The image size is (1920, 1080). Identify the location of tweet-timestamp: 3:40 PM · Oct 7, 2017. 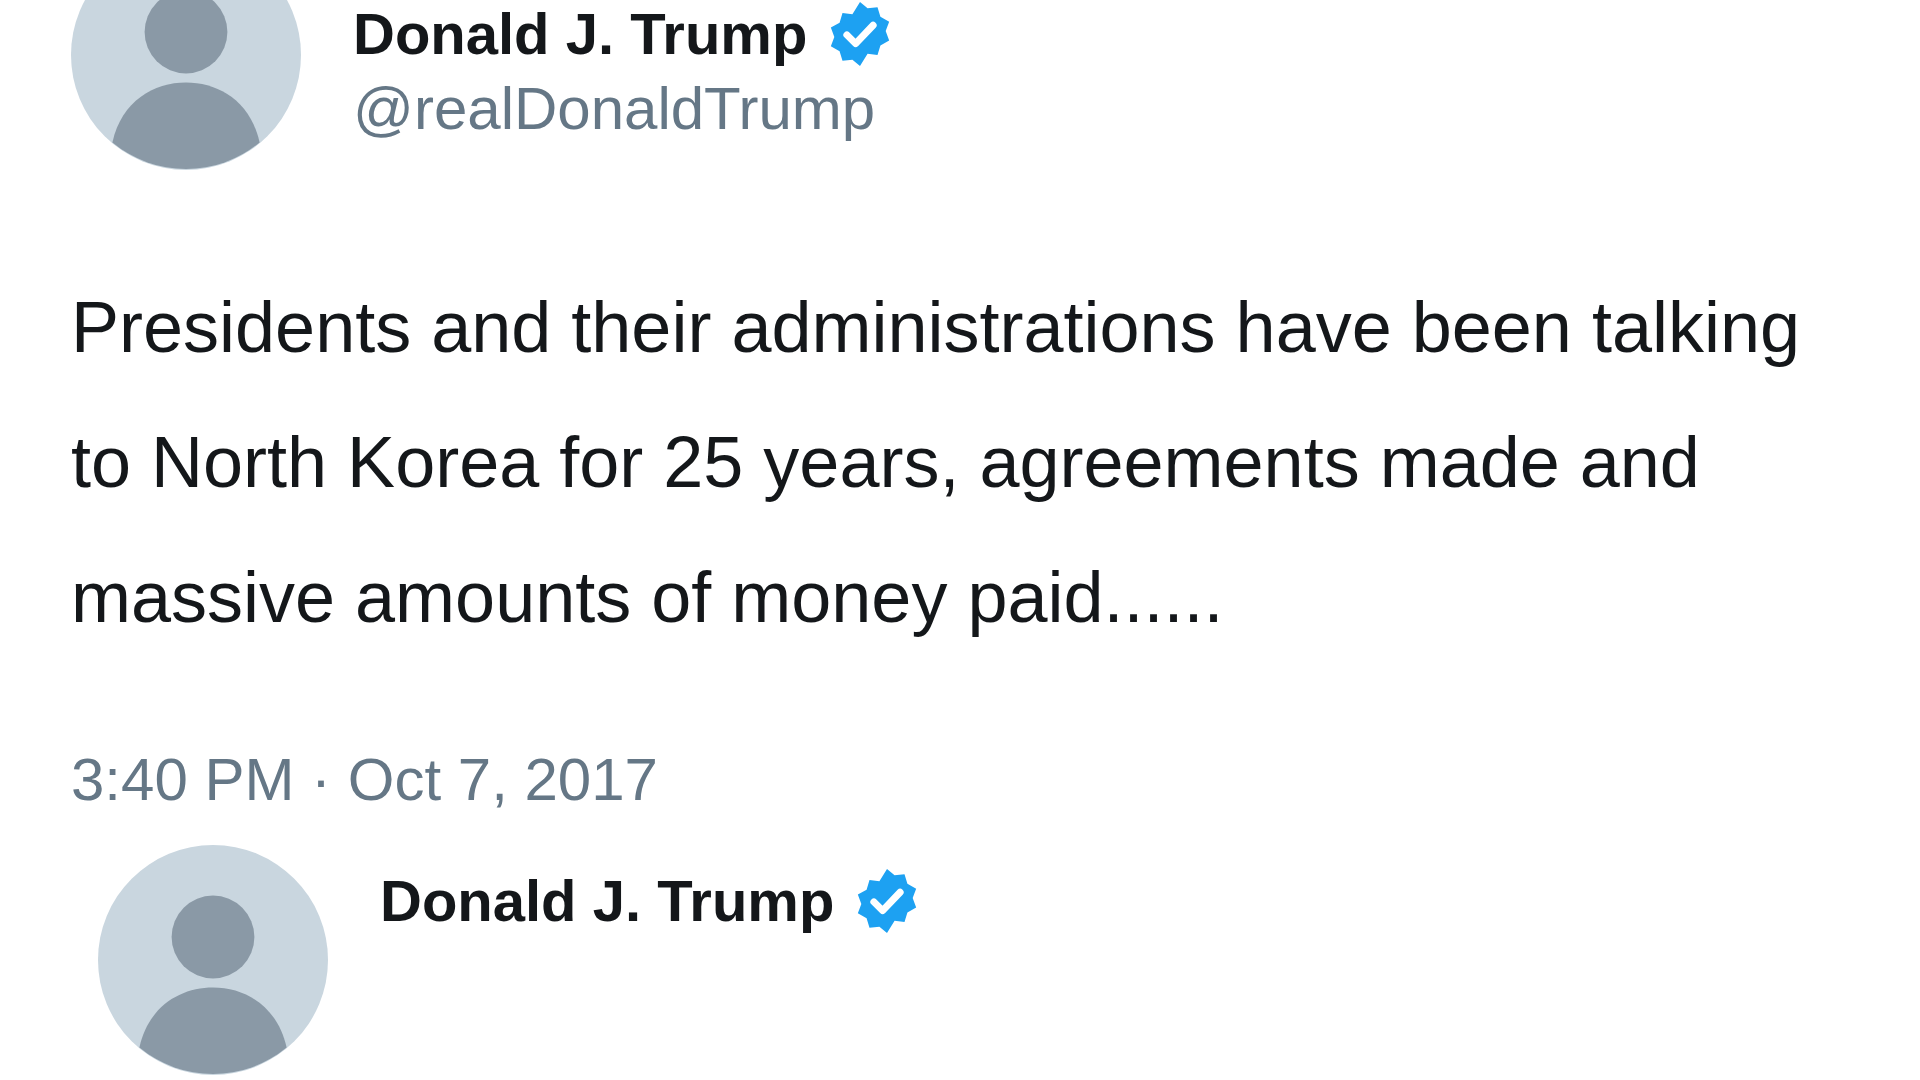
(365, 780).